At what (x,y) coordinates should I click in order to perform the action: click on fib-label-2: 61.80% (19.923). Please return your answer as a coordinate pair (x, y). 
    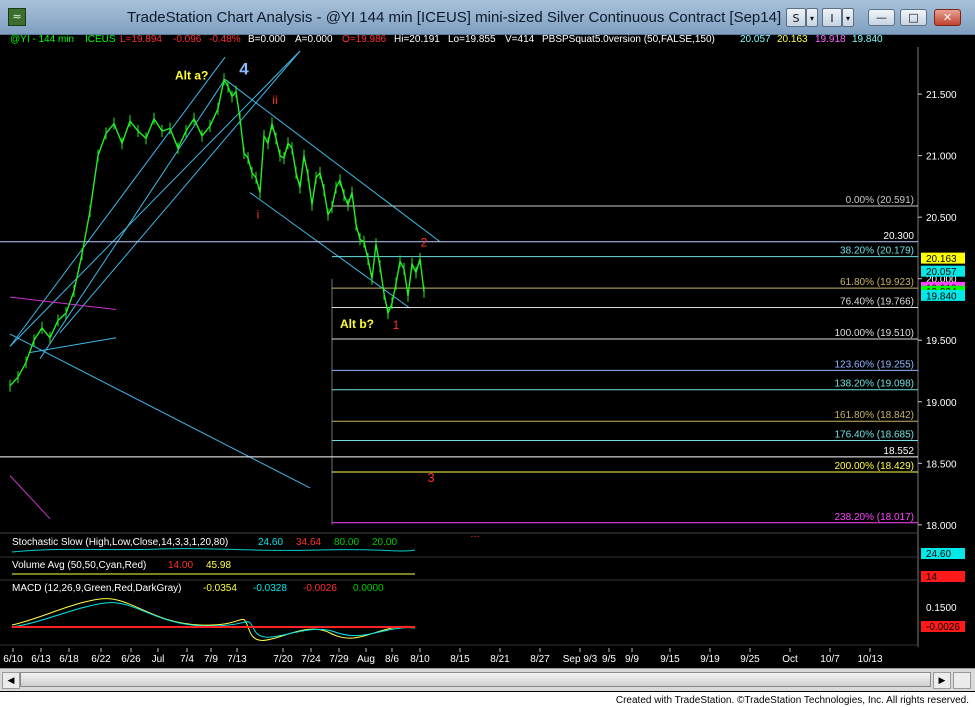
    Looking at the image, I should click on (877, 282).